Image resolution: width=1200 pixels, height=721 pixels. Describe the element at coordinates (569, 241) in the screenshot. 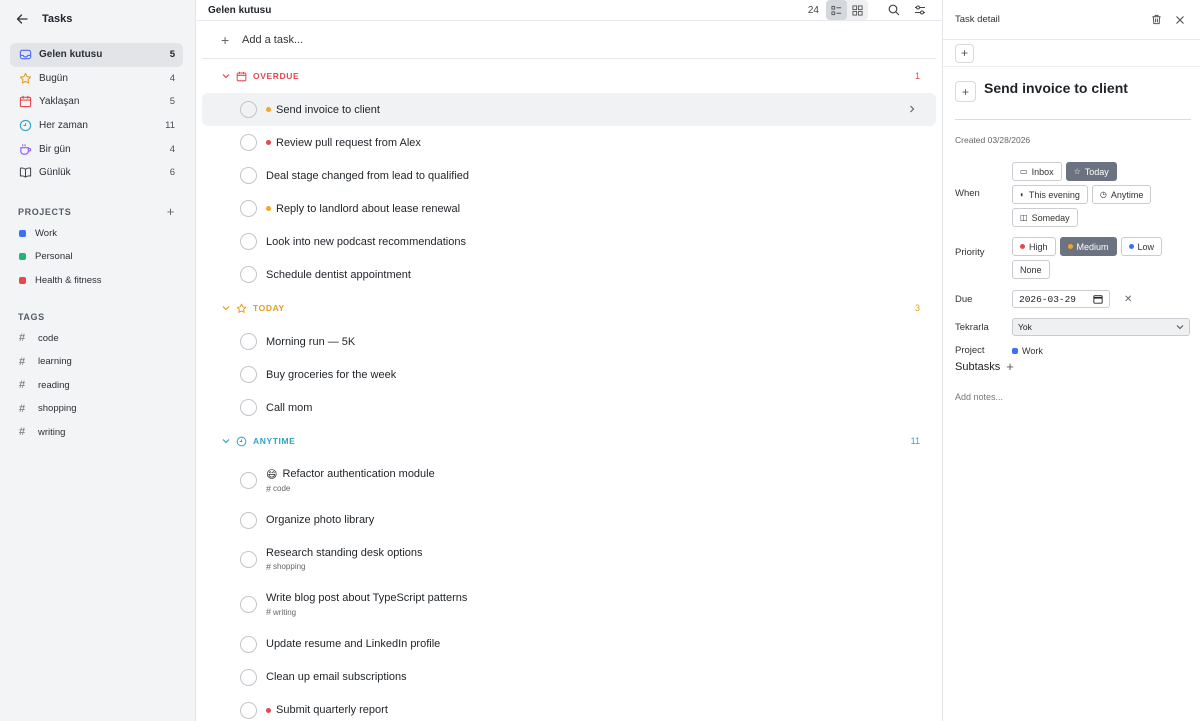

I see `task-row: Look into new podcast recommendations` at that location.